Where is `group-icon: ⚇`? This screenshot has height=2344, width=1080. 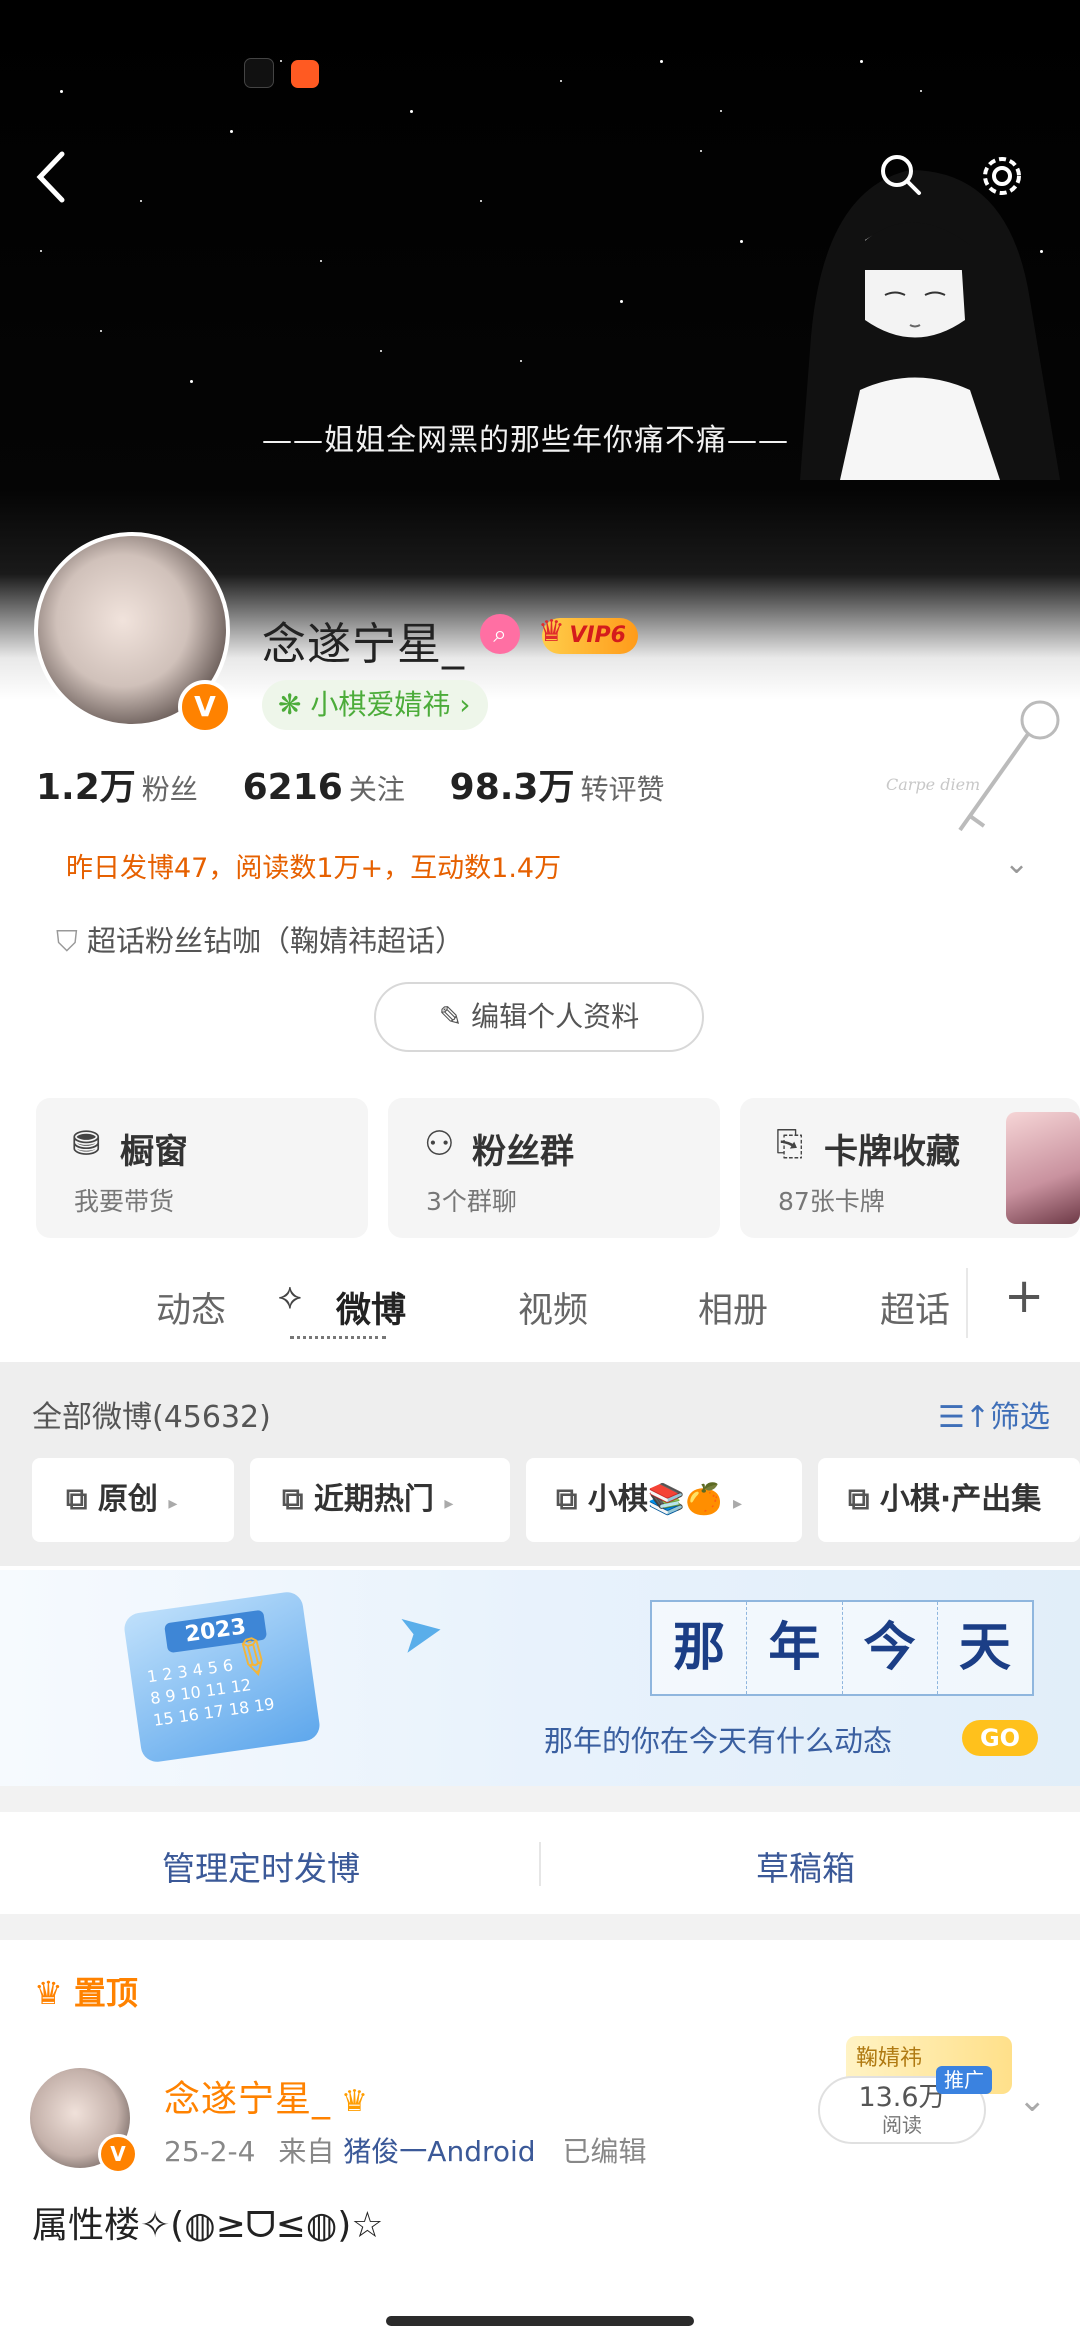
group-icon: ⚇ is located at coordinates (439, 1144).